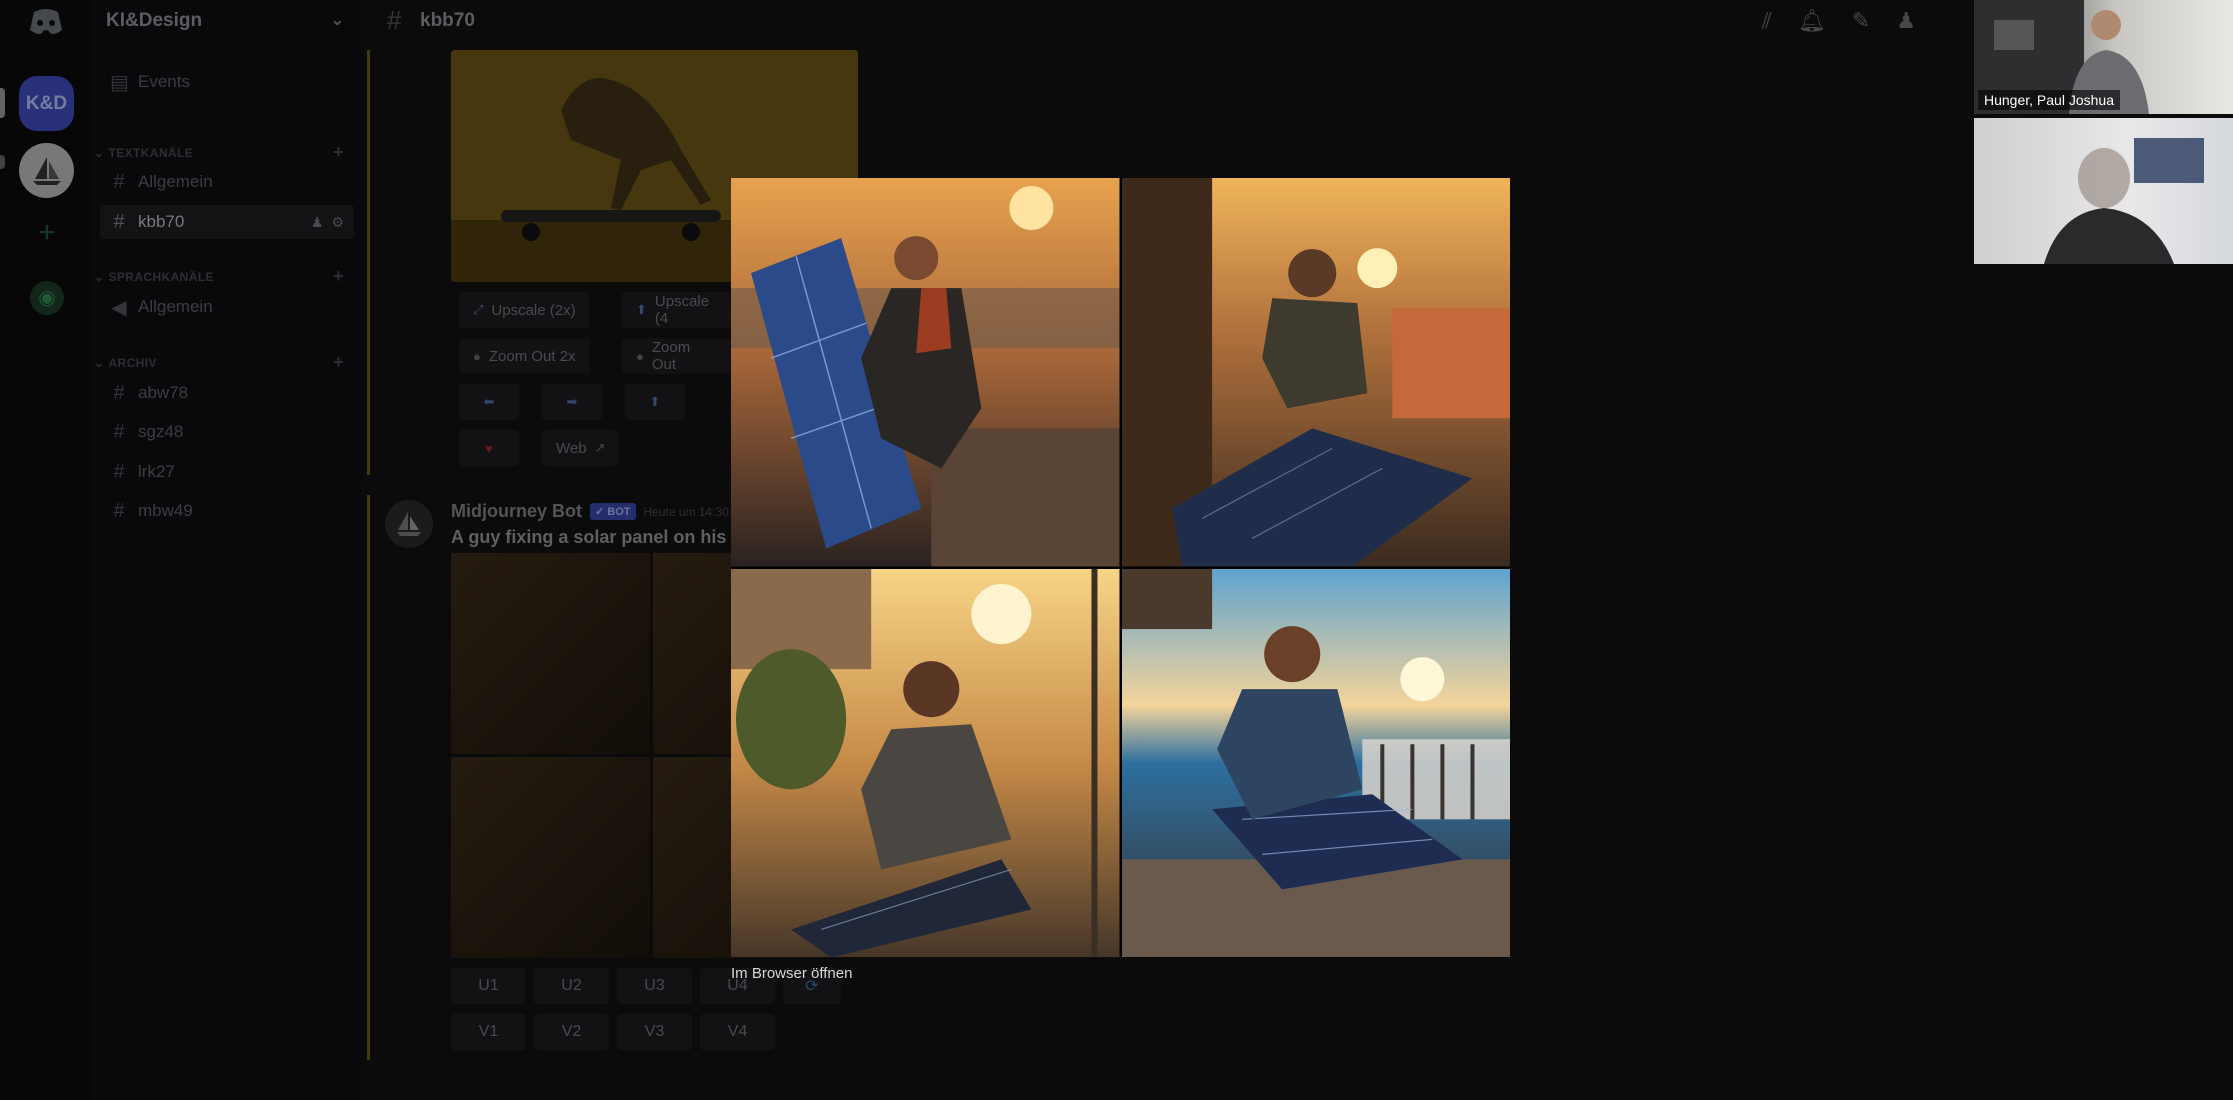 The height and width of the screenshot is (1100, 2233). I want to click on video-participant-1: Hunger, Paul Joshua, so click(2103, 57).